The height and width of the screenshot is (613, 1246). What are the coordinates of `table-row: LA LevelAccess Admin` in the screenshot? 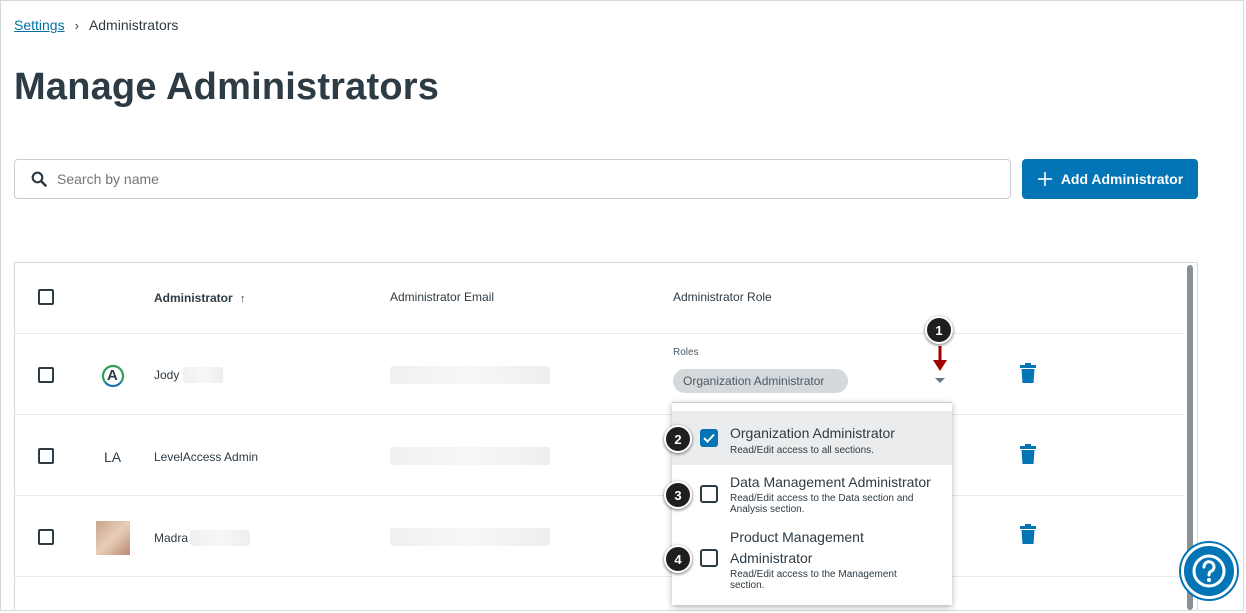 It's located at (600, 455).